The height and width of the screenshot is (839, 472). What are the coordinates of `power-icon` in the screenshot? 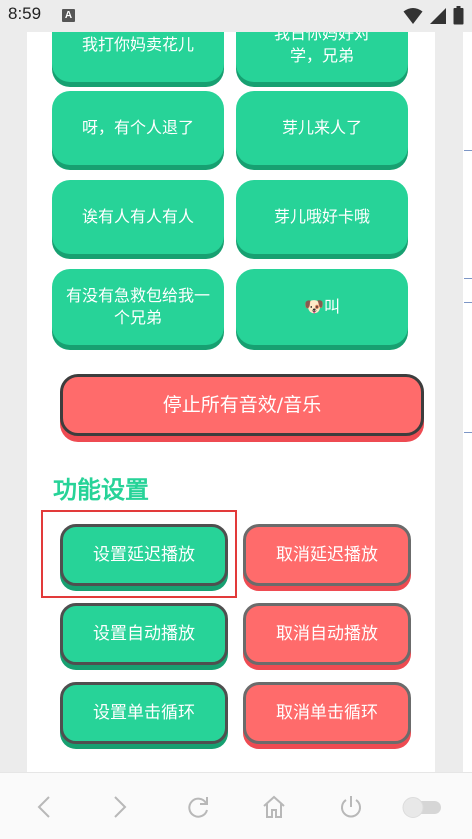 It's located at (351, 807).